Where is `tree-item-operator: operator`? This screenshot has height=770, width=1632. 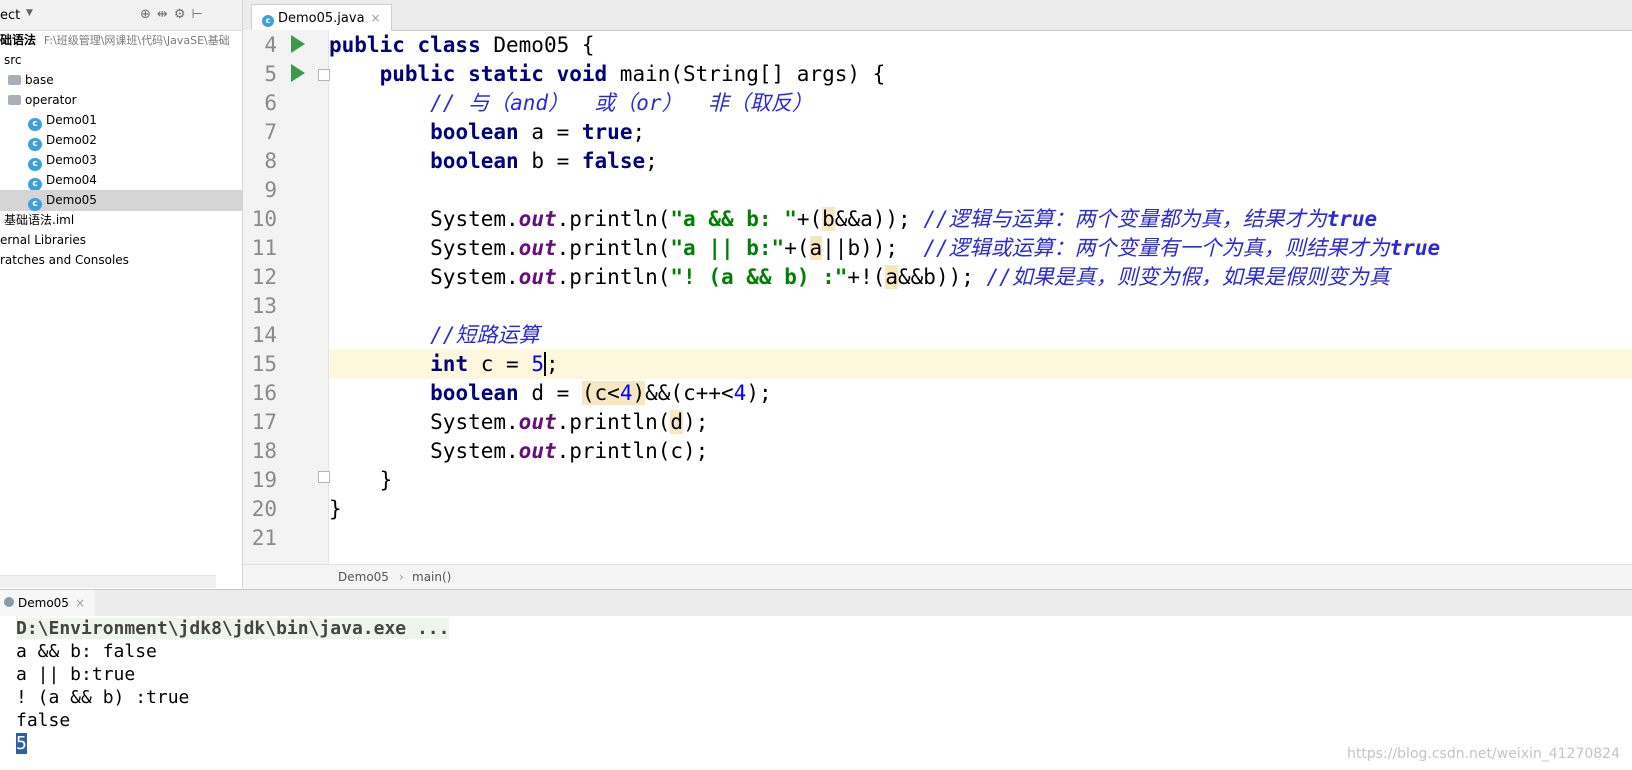 tree-item-operator: operator is located at coordinates (121, 100).